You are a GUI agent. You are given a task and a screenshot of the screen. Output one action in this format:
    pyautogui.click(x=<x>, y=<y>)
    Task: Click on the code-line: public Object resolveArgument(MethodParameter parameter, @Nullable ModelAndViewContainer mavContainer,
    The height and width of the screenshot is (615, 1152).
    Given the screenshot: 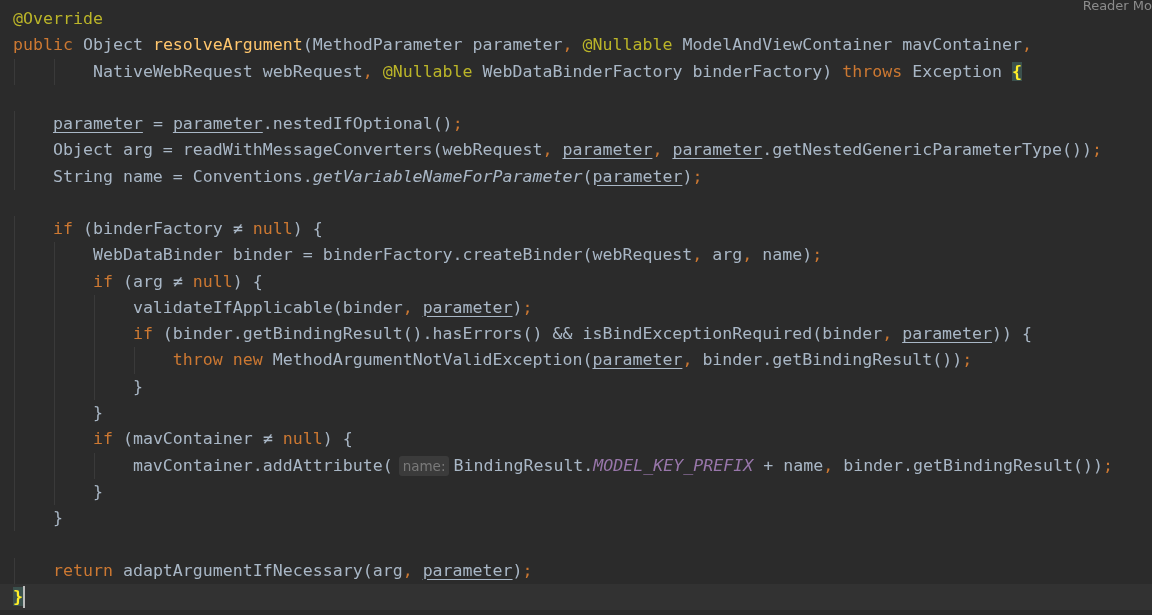 What is the action you would take?
    pyautogui.click(x=523, y=45)
    